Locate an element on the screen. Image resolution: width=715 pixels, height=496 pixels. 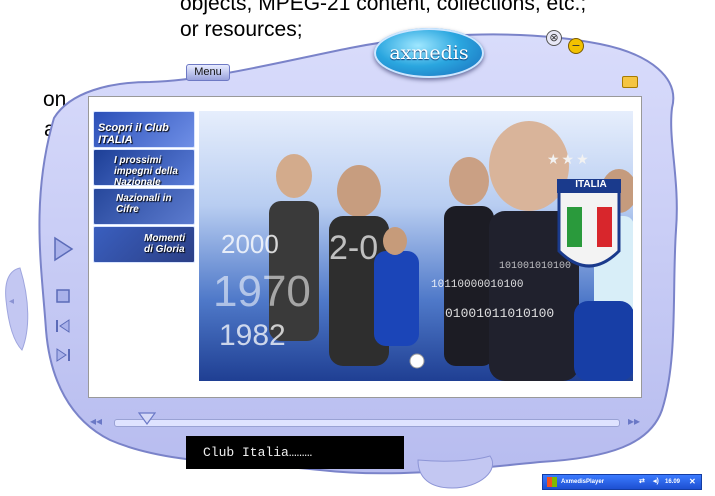
left-side-arrow-icon: ◂ is located at coordinates (12, 301).